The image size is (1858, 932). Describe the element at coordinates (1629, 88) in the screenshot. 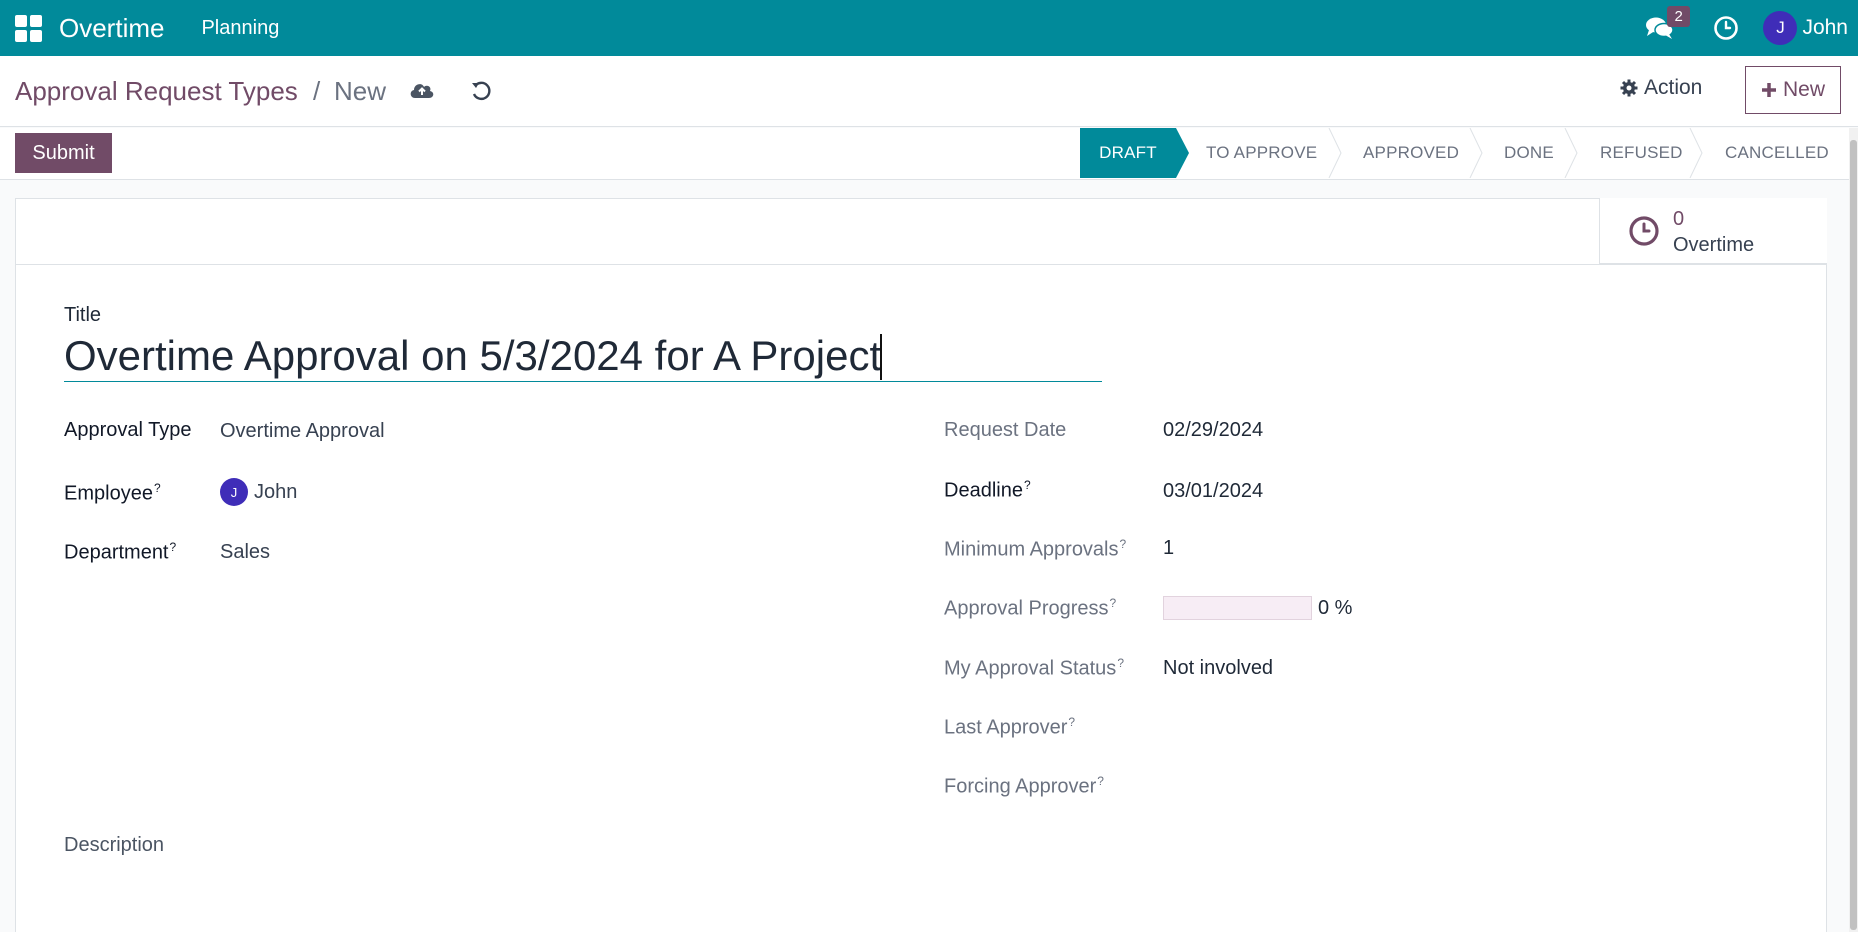

I see `gear-icon` at that location.